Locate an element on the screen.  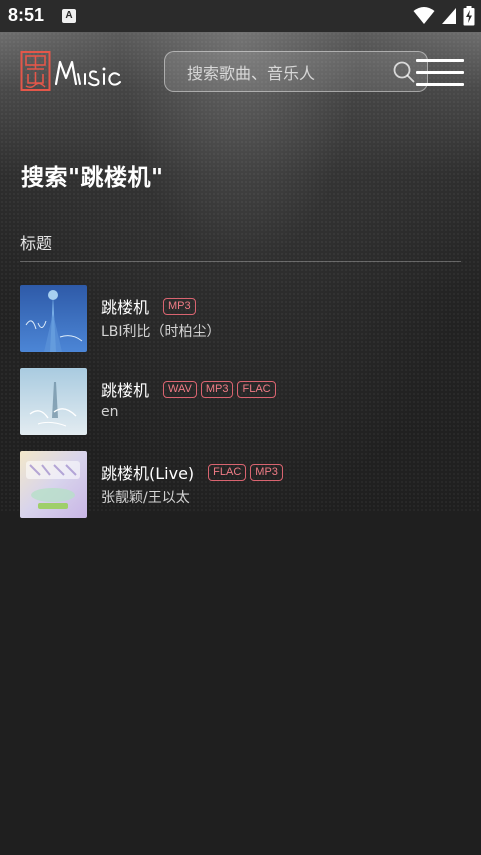
song-row: 跳楼机(Live) FLAC MP3 张靓颖/王以太 is located at coordinates (240, 484).